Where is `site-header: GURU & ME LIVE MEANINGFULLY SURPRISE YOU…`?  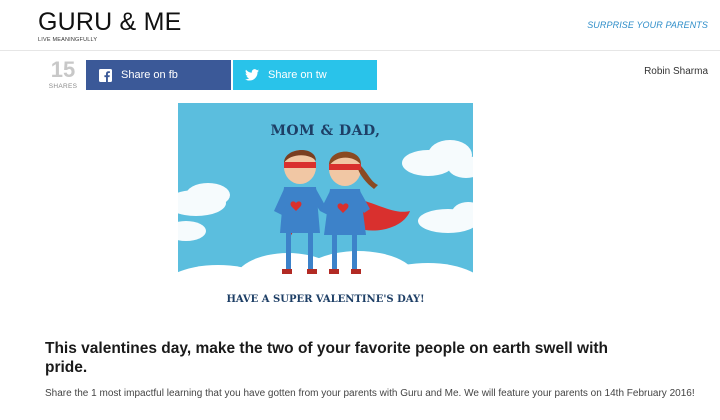 site-header: GURU & ME LIVE MEANINGFULLY SURPRISE YOU… is located at coordinates (360, 25).